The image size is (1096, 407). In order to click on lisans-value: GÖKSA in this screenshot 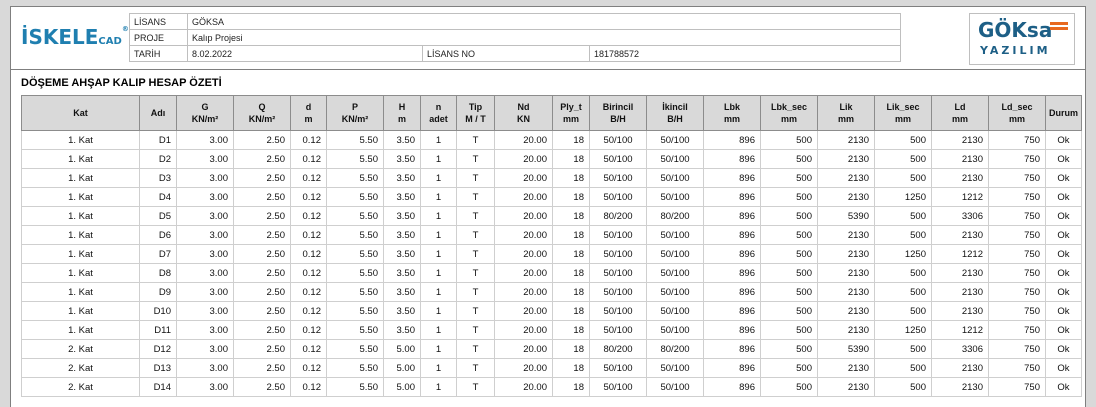, I will do `click(544, 21)`.